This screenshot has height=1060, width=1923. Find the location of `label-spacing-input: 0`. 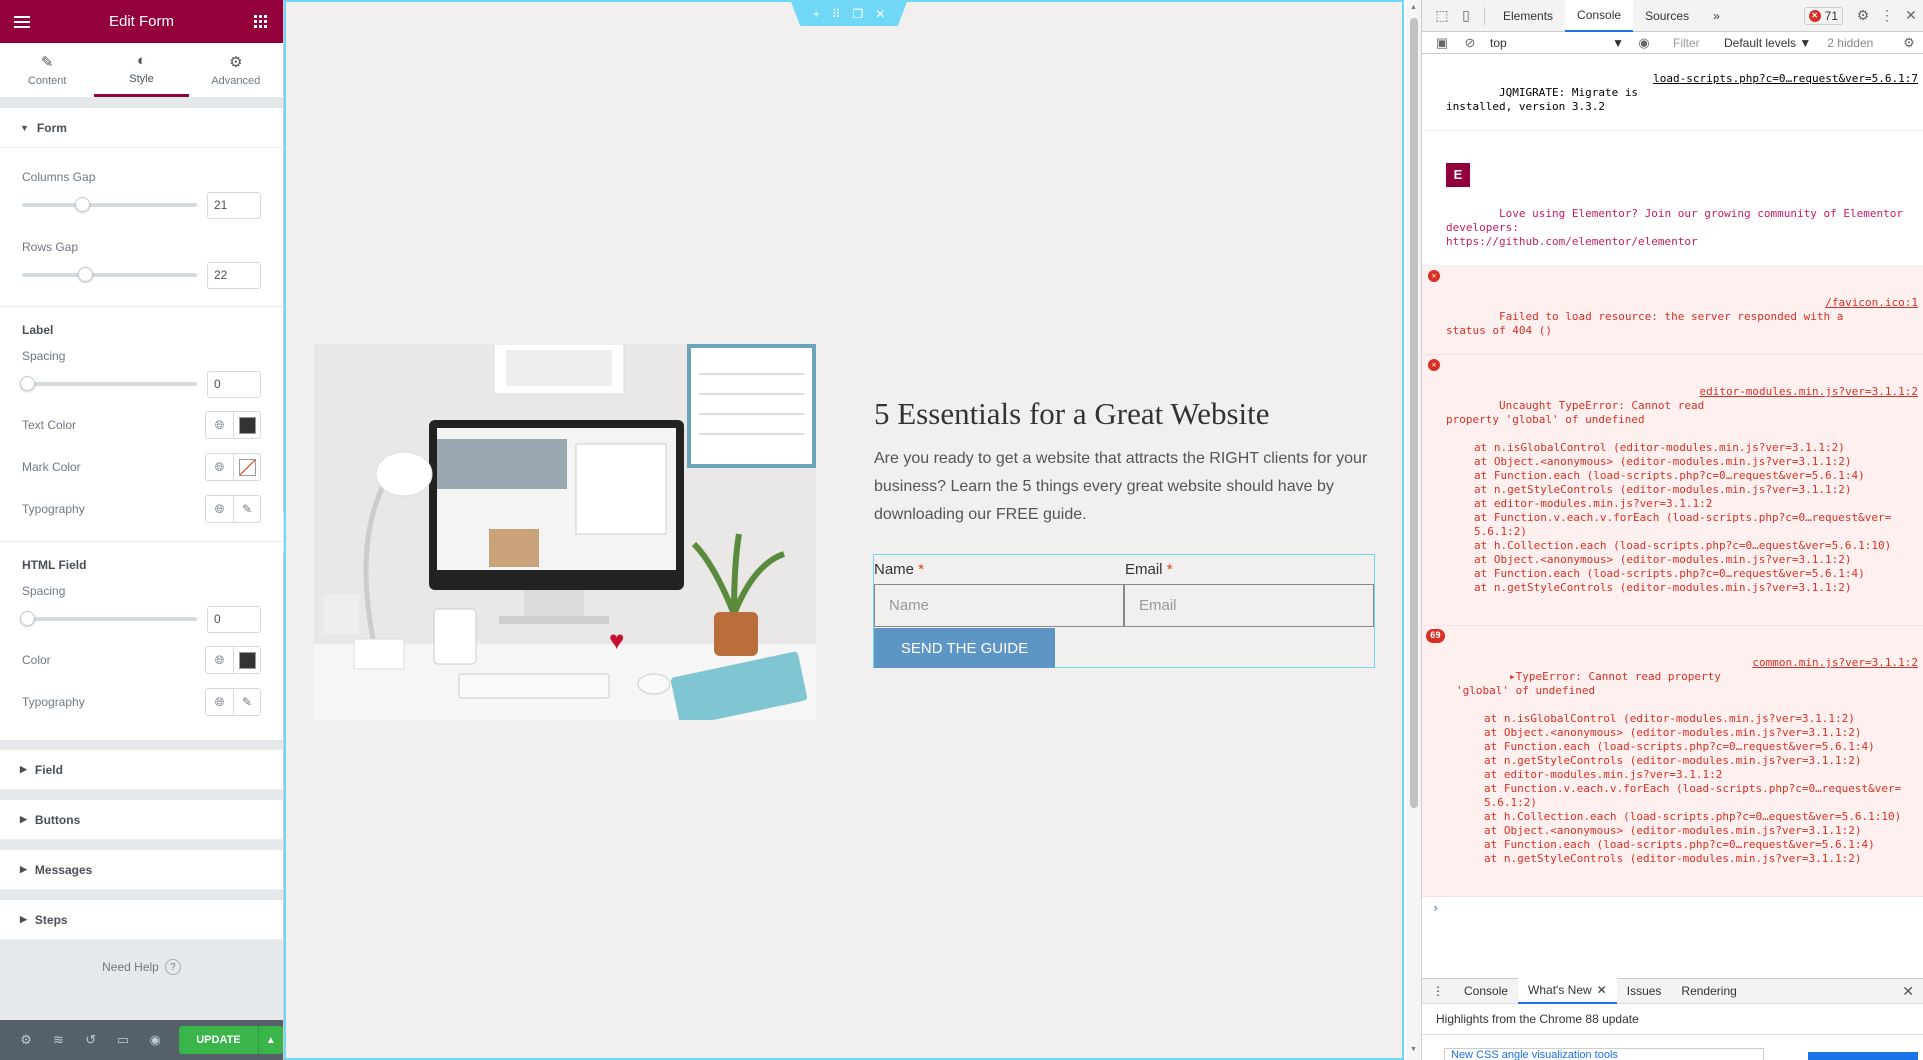

label-spacing-input: 0 is located at coordinates (234, 384).